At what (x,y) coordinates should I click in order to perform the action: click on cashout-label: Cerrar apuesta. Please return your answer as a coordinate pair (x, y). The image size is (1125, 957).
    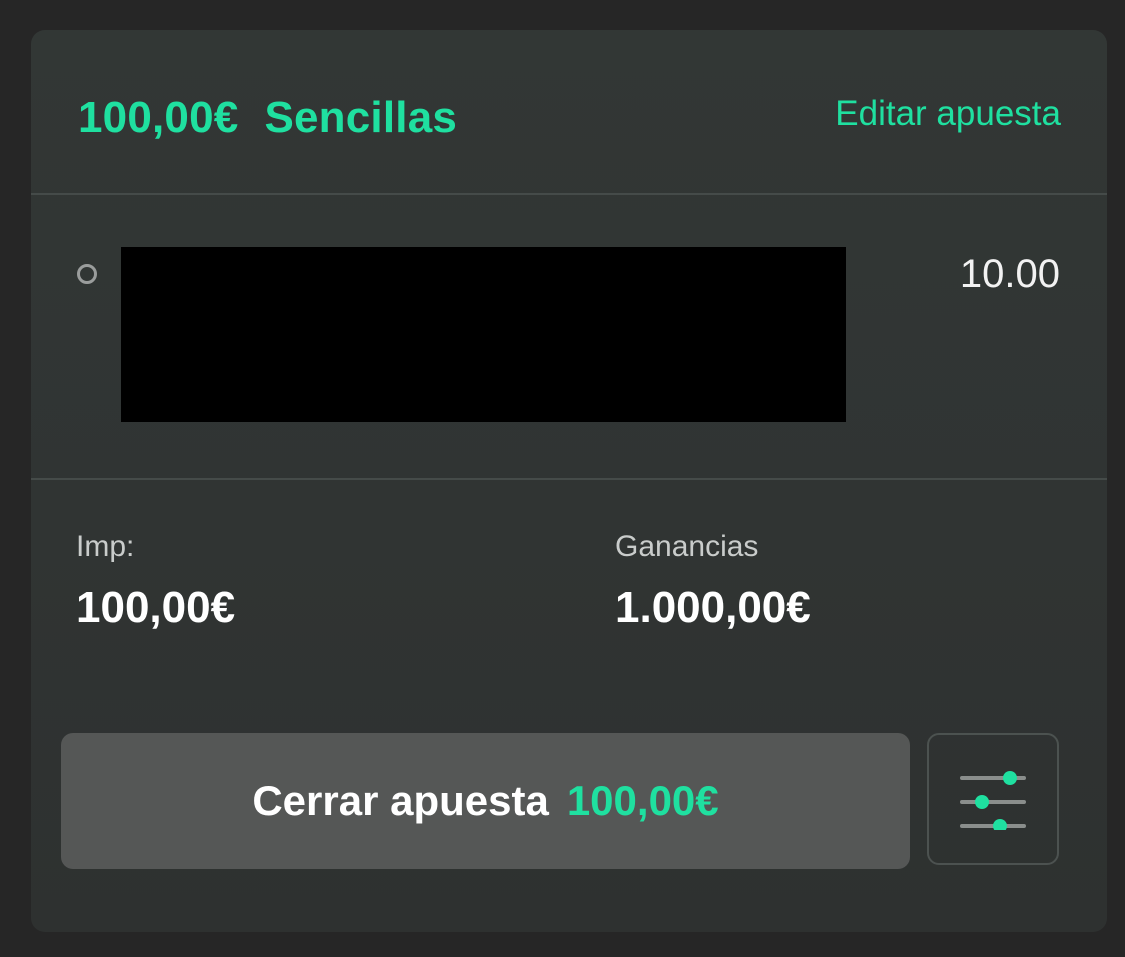
    Looking at the image, I should click on (400, 800).